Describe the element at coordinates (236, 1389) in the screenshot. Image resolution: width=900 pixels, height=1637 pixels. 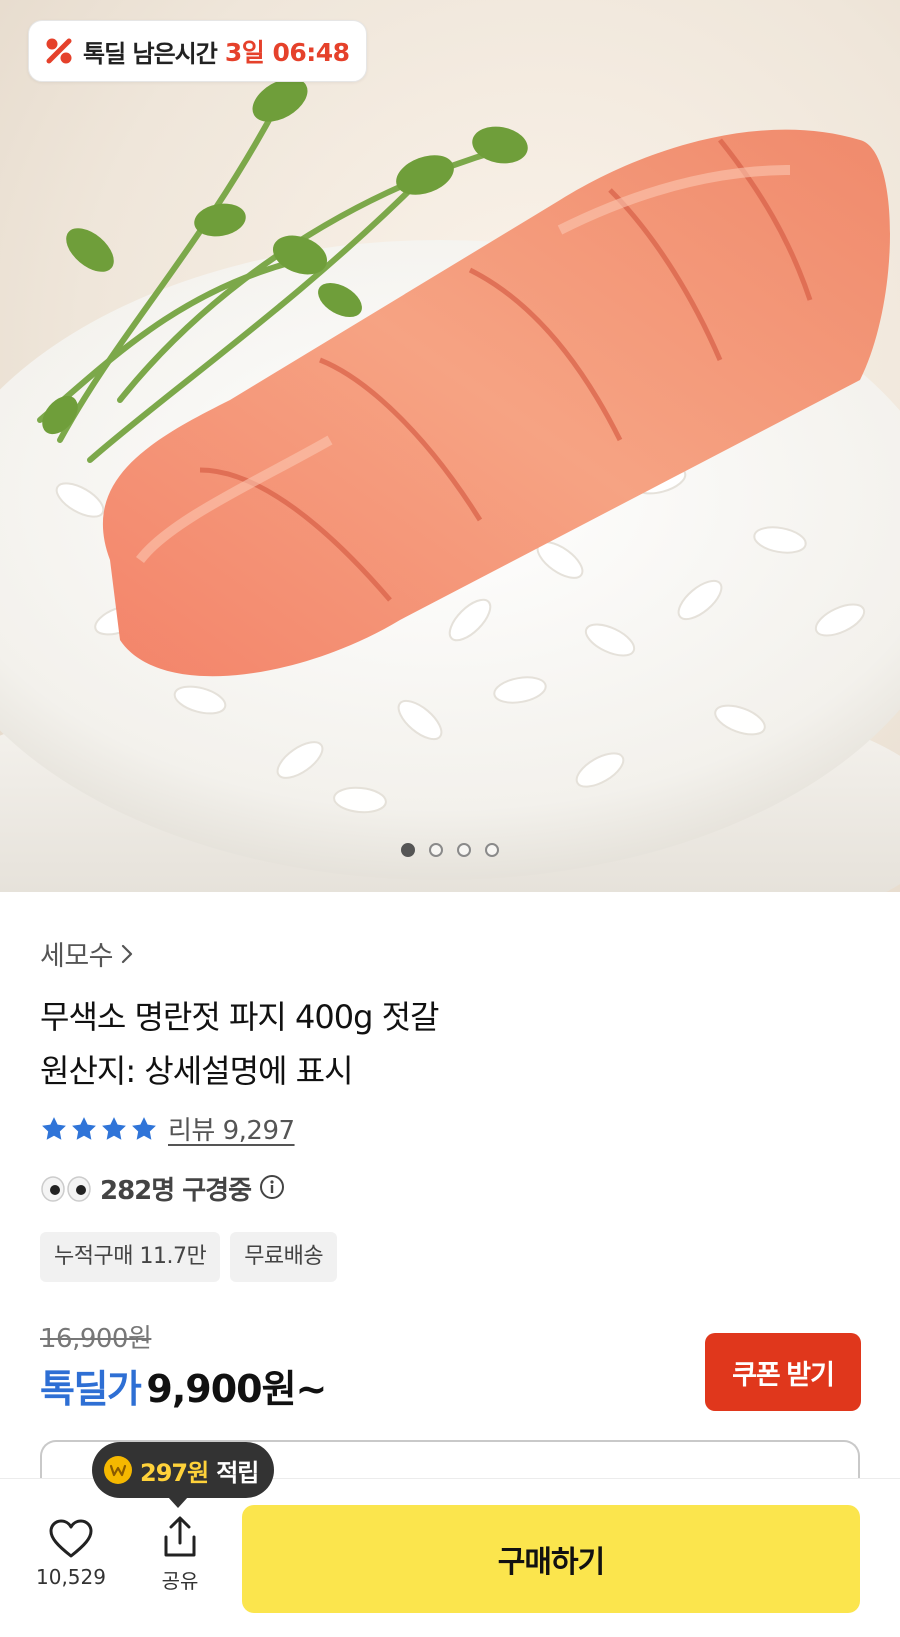
I see `deal-price: 9,900원~` at that location.